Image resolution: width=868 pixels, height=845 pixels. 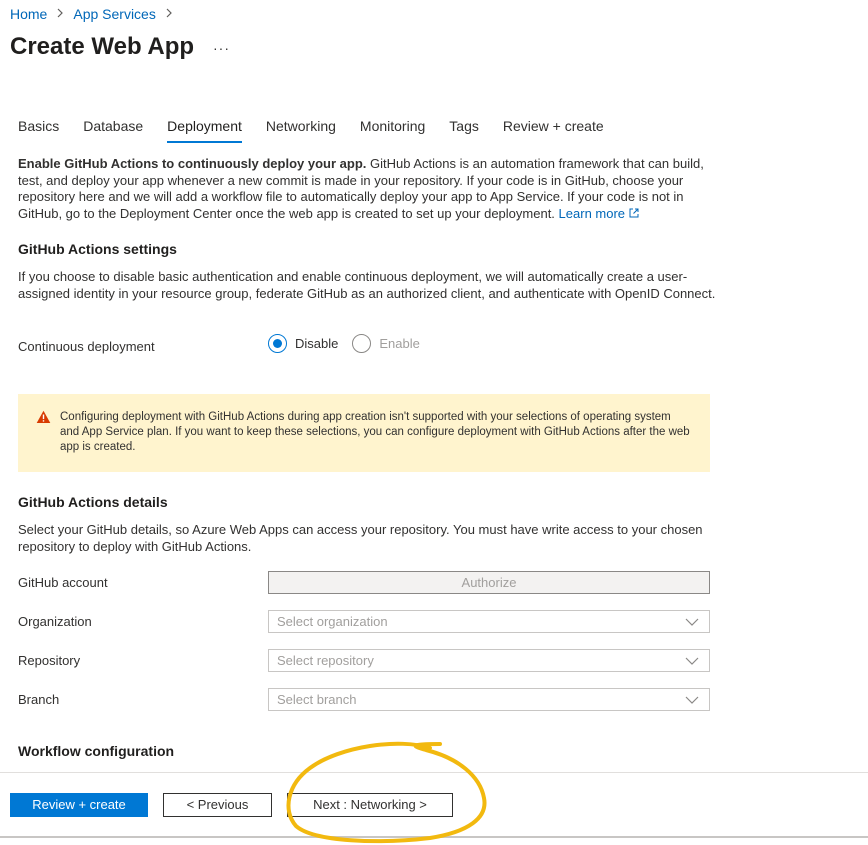 What do you see at coordinates (204, 130) in the screenshot?
I see `tab-deployment: Deployment` at bounding box center [204, 130].